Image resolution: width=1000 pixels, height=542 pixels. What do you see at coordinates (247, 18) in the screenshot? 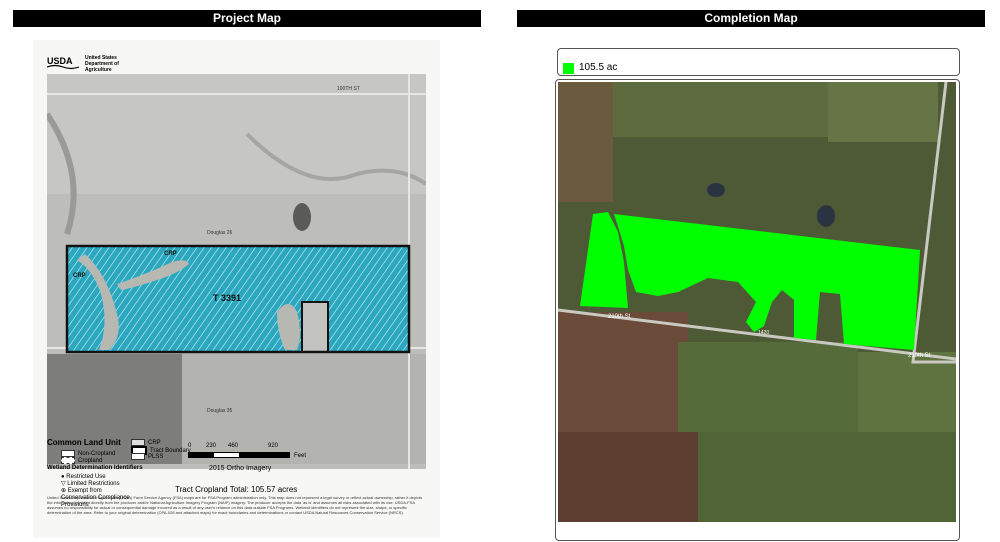
I see `project-map-header: Project Map` at bounding box center [247, 18].